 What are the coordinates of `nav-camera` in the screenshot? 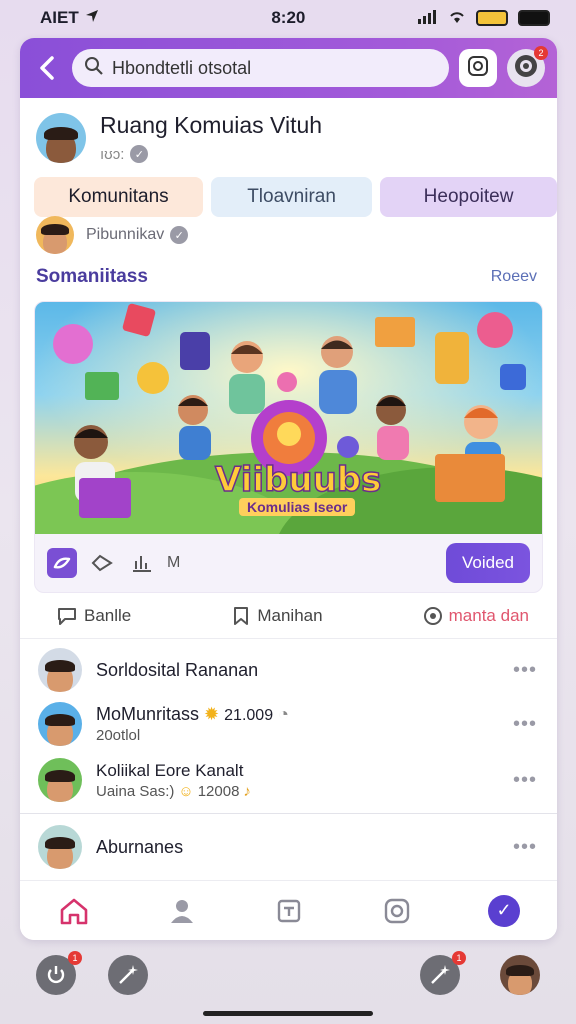 It's located at (397, 911).